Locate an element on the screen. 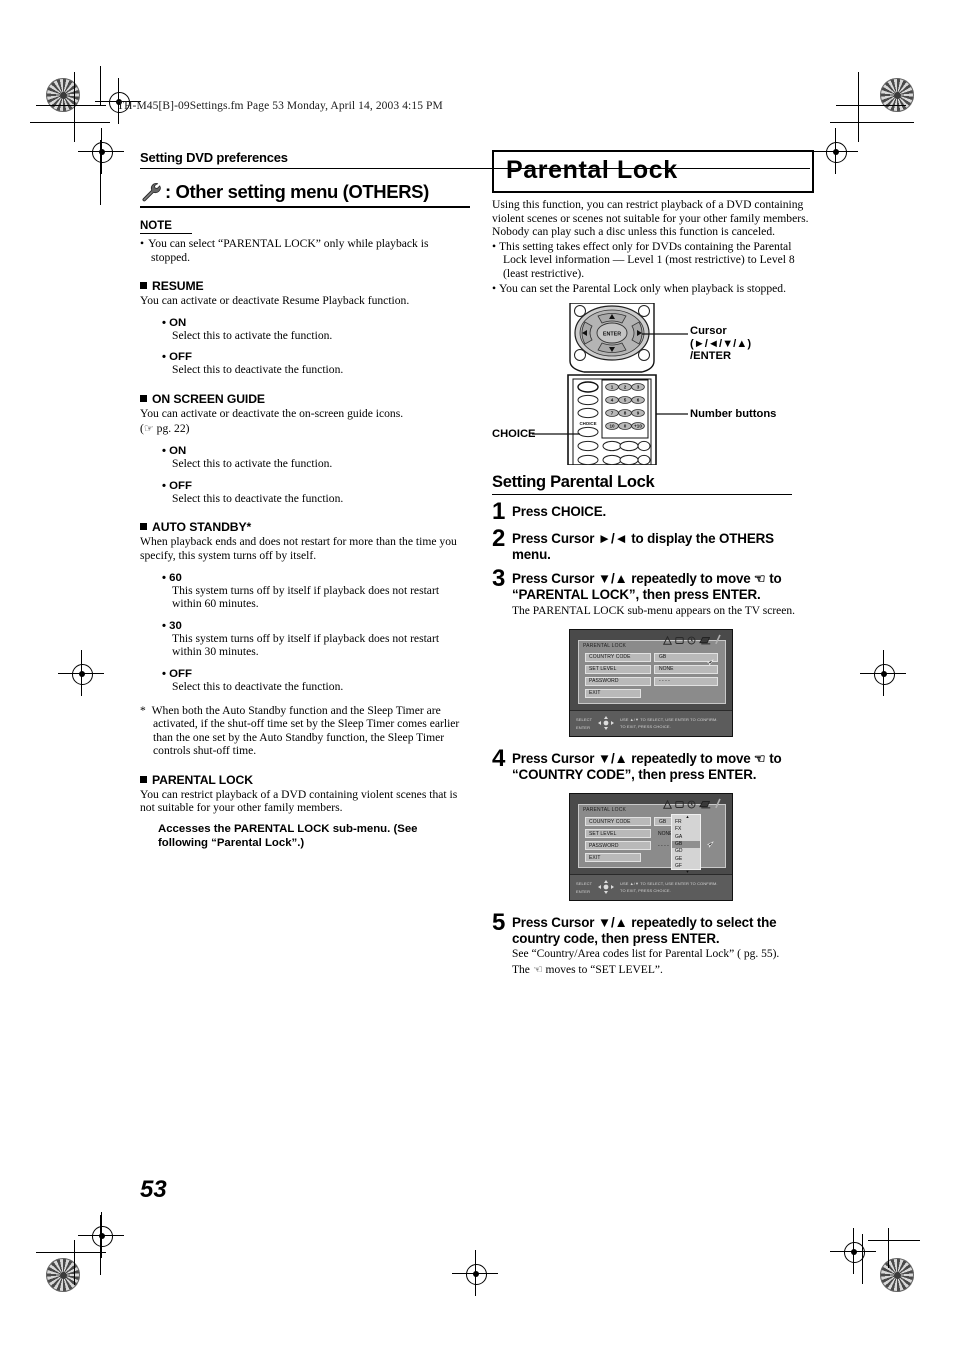 Image resolution: width=954 pixels, height=1351 pixels. option-osg-on-desc: Select this to activate the function. is located at coordinates (252, 464).